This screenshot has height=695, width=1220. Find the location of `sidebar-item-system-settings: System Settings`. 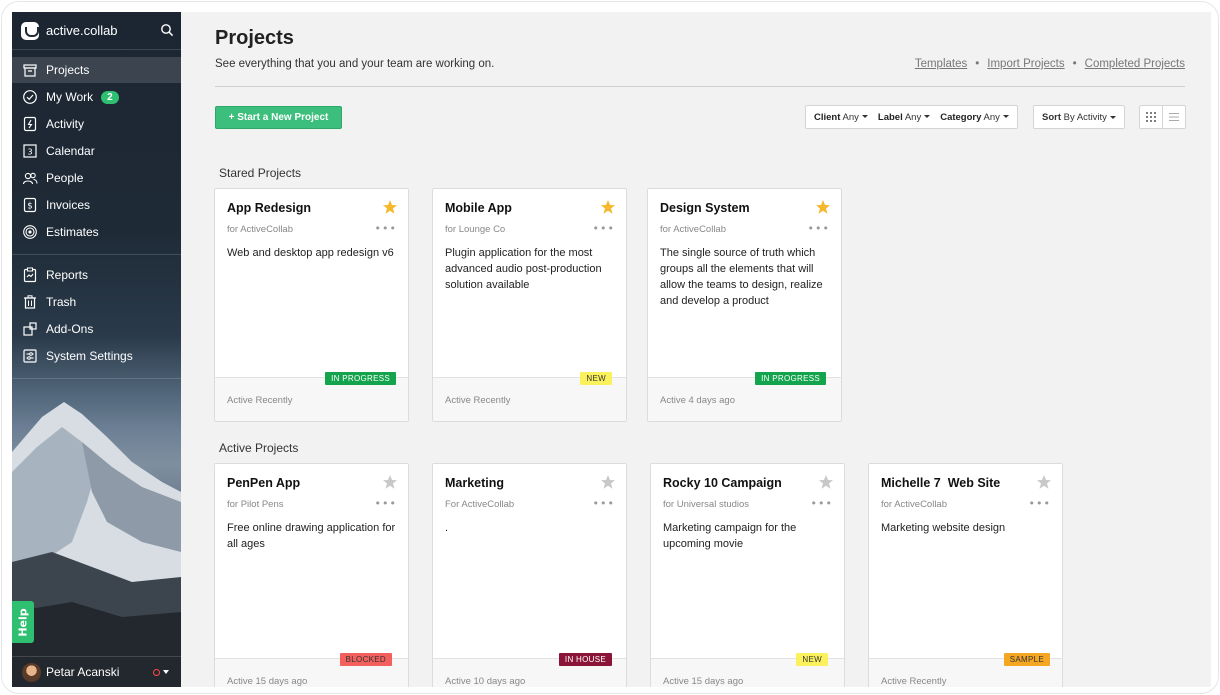

sidebar-item-system-settings: System Settings is located at coordinates (96, 356).